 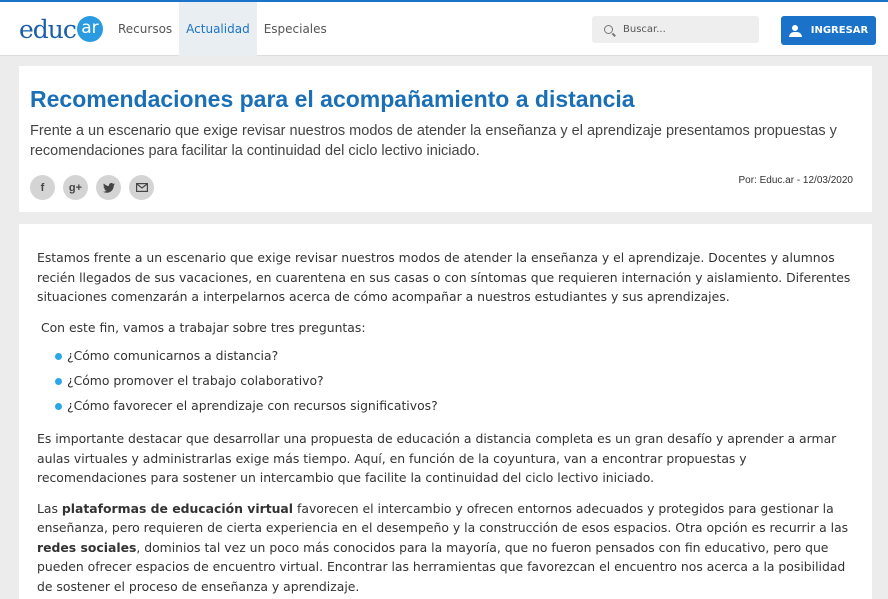 I want to click on search-icon, so click(x=608, y=29).